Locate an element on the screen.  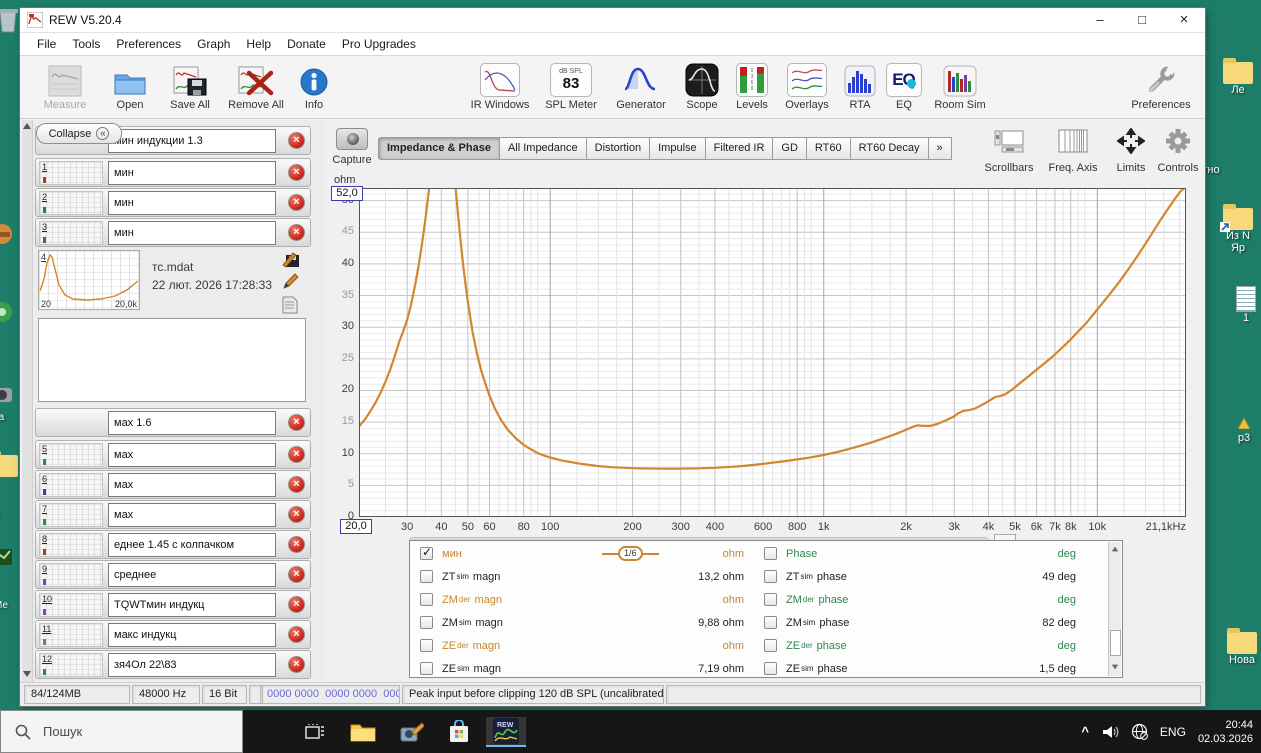
hidden-icons-chevron: ^ is located at coordinates (1085, 731).